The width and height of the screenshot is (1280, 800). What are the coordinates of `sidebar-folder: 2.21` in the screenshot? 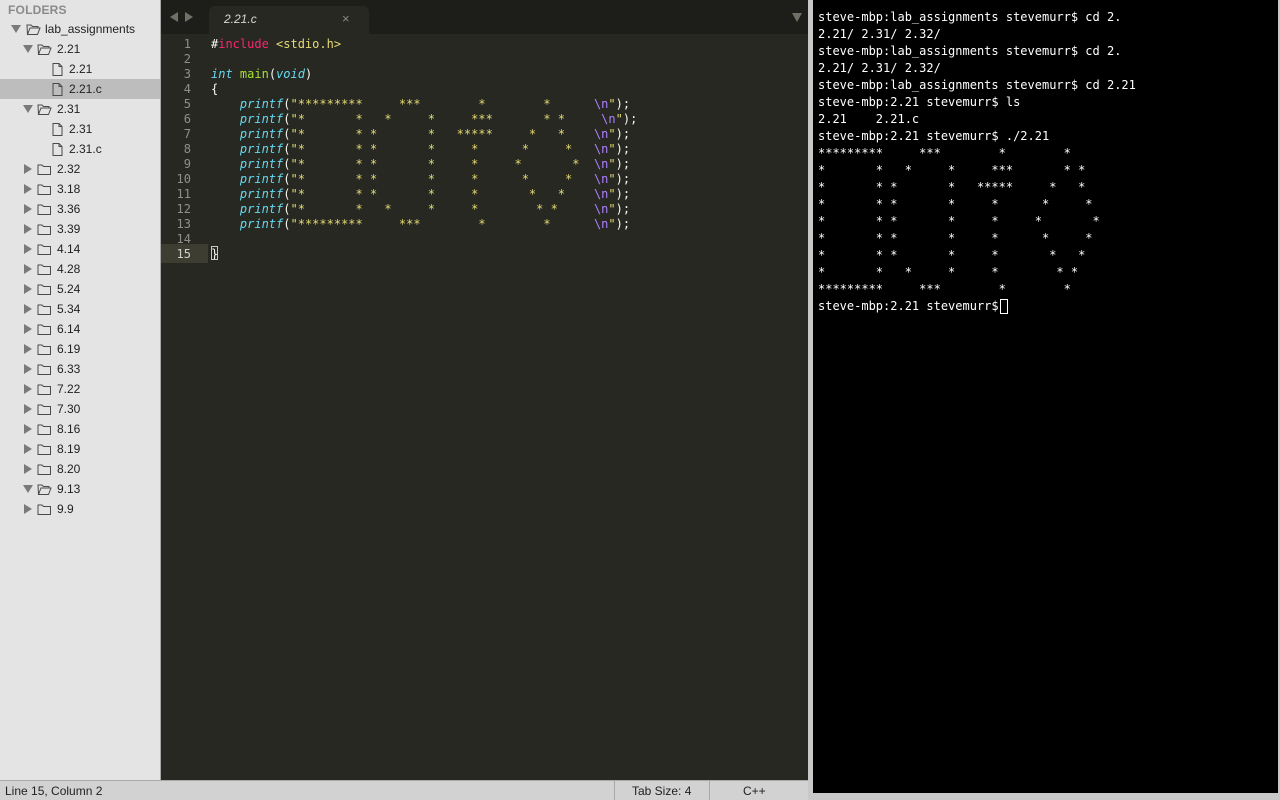 It's located at (80, 49).